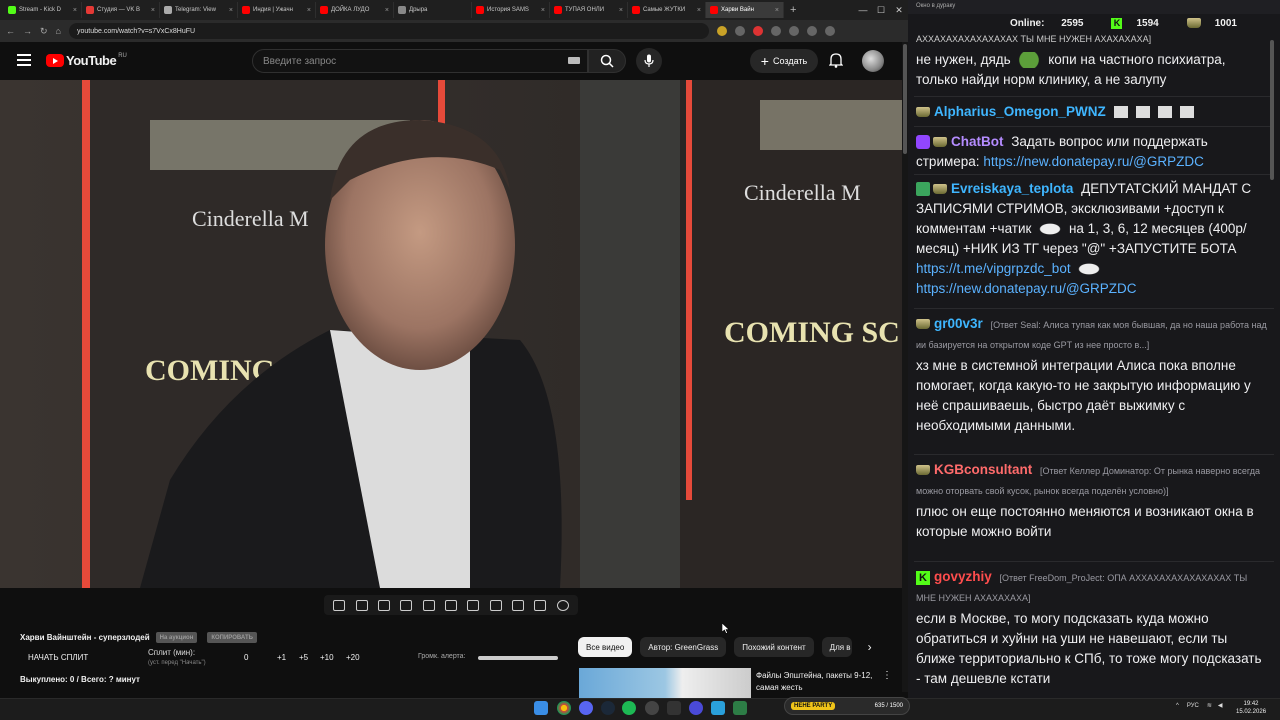 The height and width of the screenshot is (720, 1280). Describe the element at coordinates (605, 647) in the screenshot. I see `chip-all-videos: Все видео` at that location.